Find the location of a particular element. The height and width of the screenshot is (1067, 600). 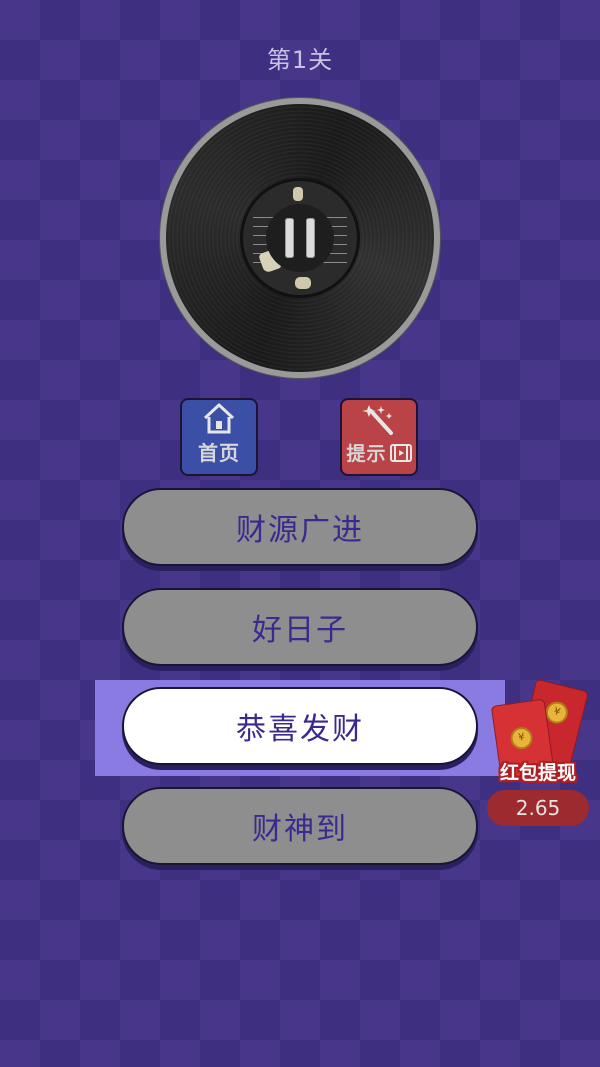

record-disc is located at coordinates (300, 238).